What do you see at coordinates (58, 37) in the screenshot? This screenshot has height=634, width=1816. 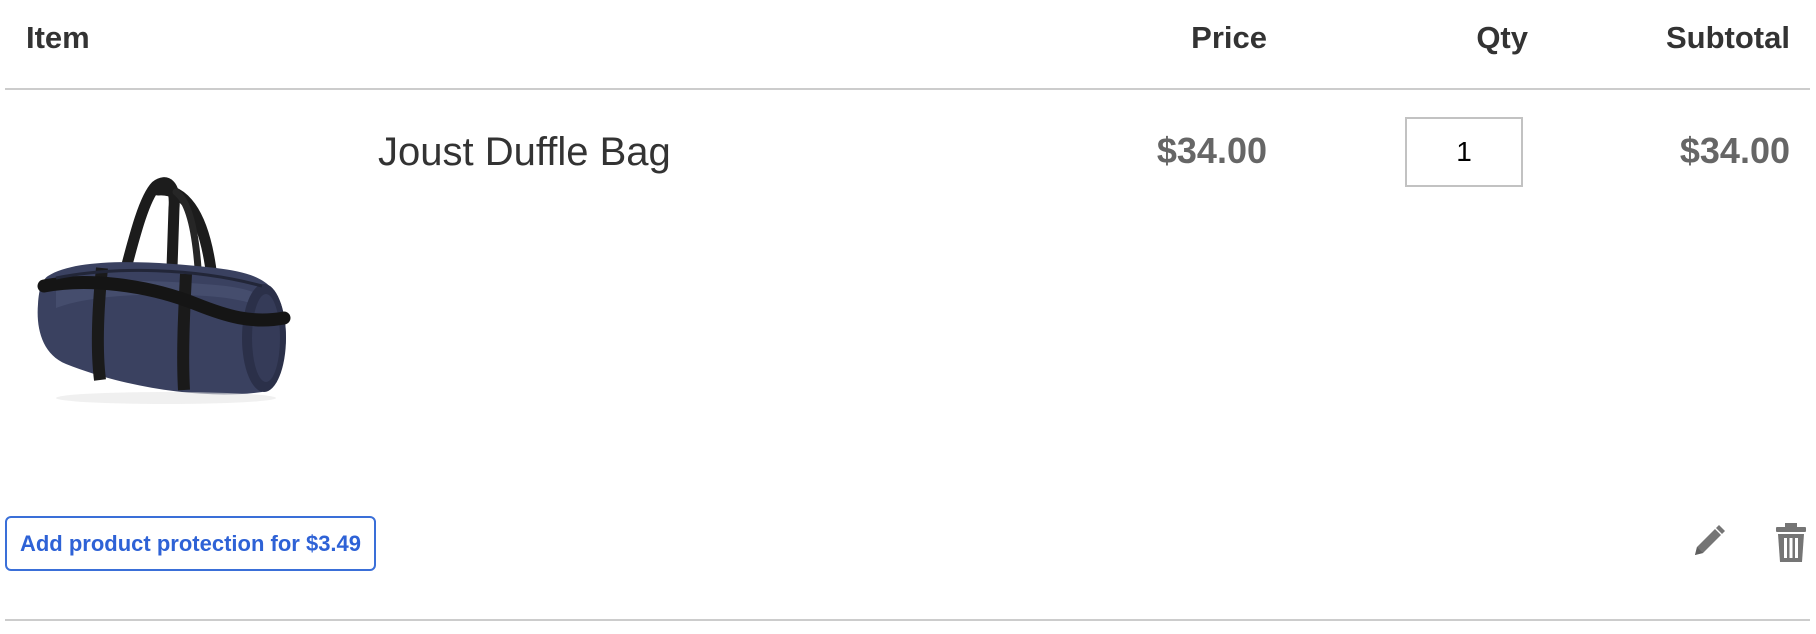 I see `column-header-item: Item` at bounding box center [58, 37].